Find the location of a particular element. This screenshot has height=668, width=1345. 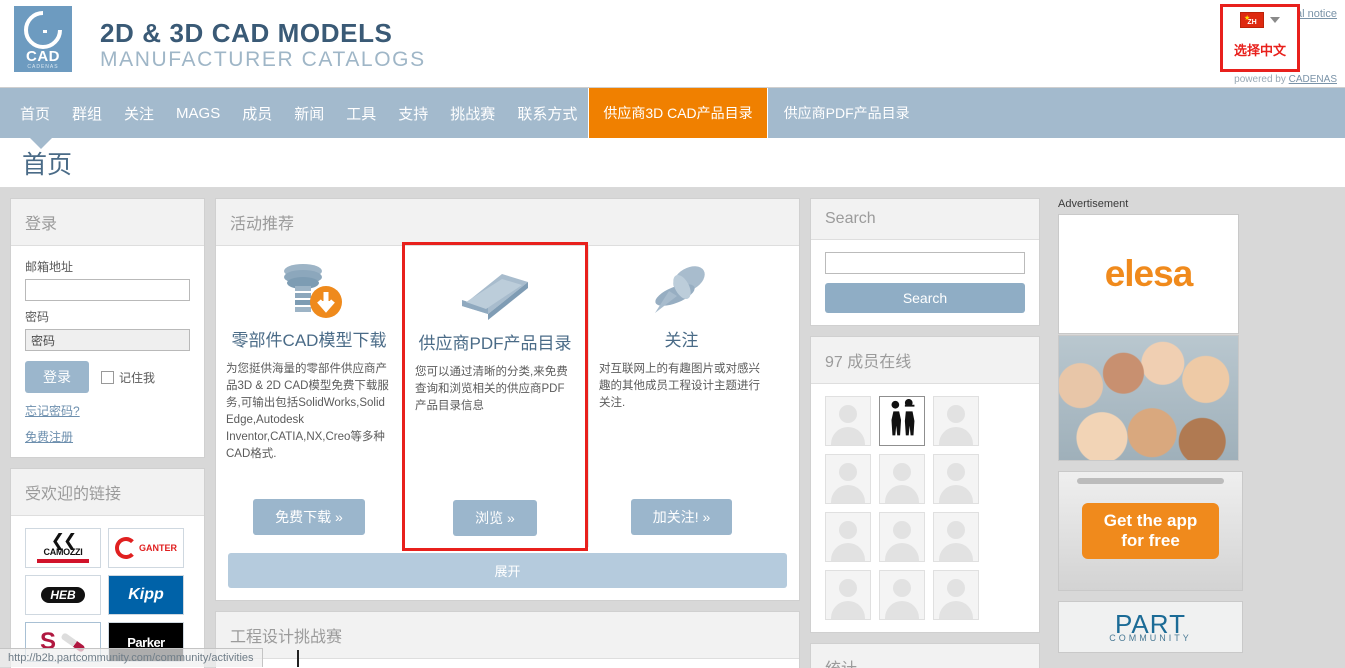

nav-item-follow: 关注 is located at coordinates (139, 113).